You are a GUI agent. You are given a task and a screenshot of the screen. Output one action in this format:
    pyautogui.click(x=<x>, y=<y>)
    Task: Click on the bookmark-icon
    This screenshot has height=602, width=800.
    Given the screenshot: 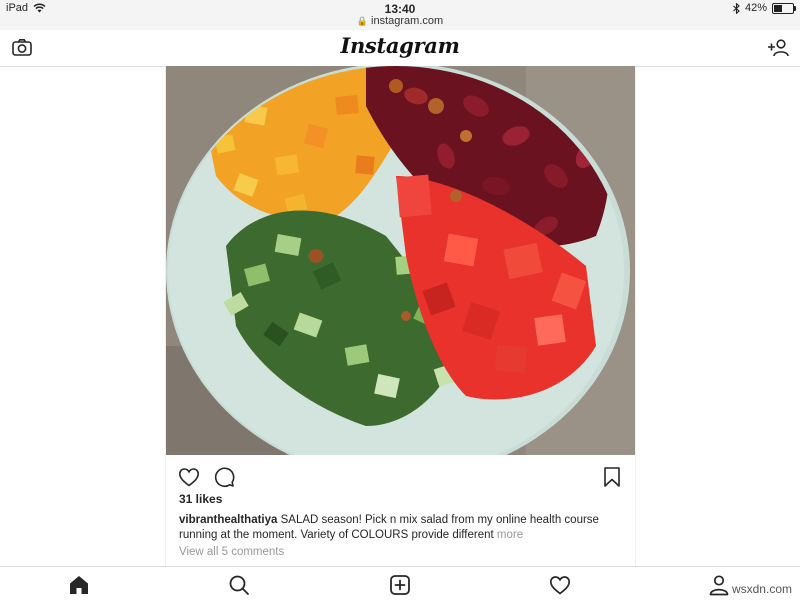 What is the action you would take?
    pyautogui.click(x=612, y=477)
    